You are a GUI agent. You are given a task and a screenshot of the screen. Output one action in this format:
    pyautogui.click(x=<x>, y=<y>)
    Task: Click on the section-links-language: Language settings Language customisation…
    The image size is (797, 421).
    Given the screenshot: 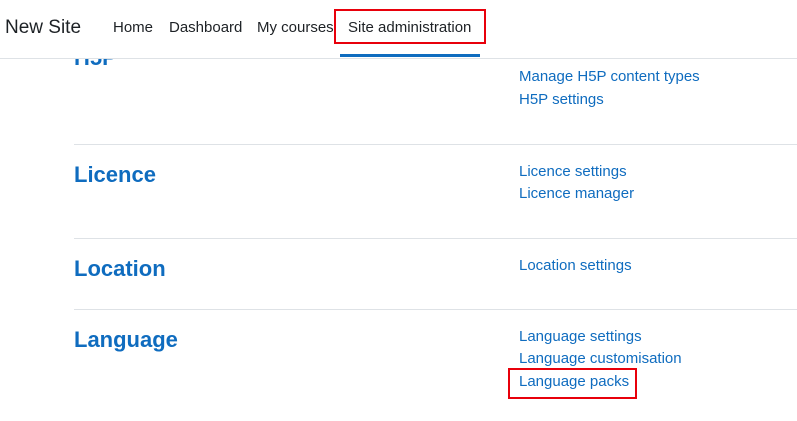 What is the action you would take?
    pyautogui.click(x=600, y=360)
    